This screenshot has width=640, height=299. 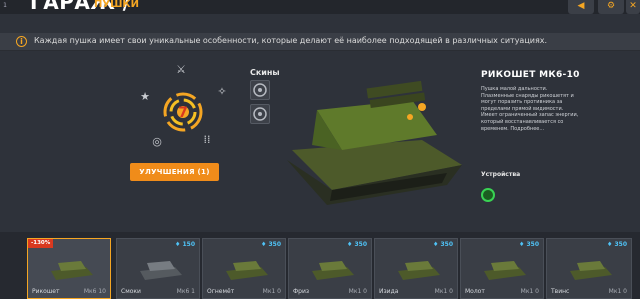 I want to click on tank-preview, so click(x=374, y=142).